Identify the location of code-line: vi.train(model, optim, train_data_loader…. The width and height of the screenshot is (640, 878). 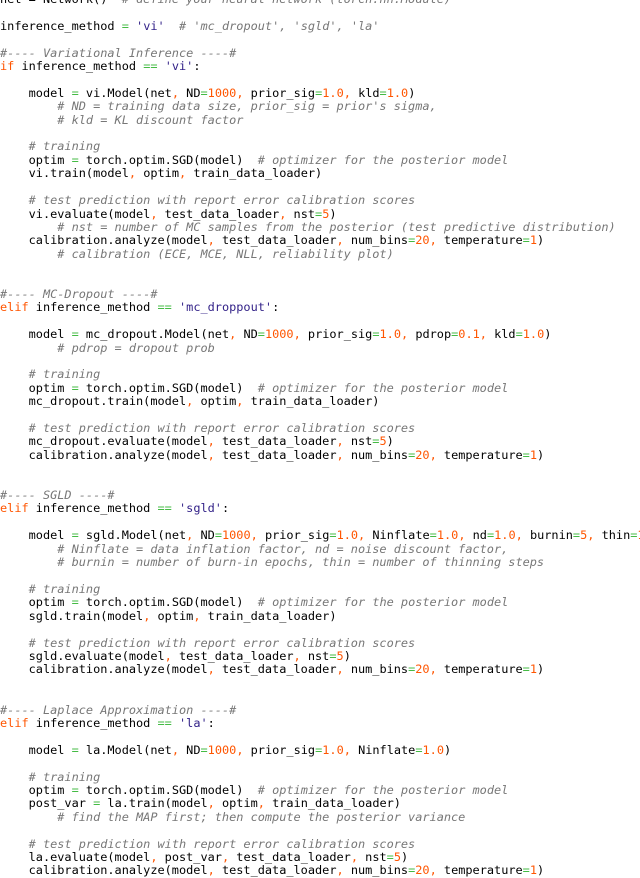
(320, 173).